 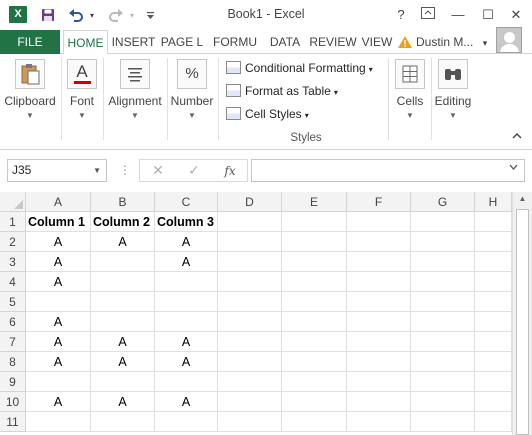 What do you see at coordinates (513, 167) in the screenshot?
I see `expand-formula-bar-icon` at bounding box center [513, 167].